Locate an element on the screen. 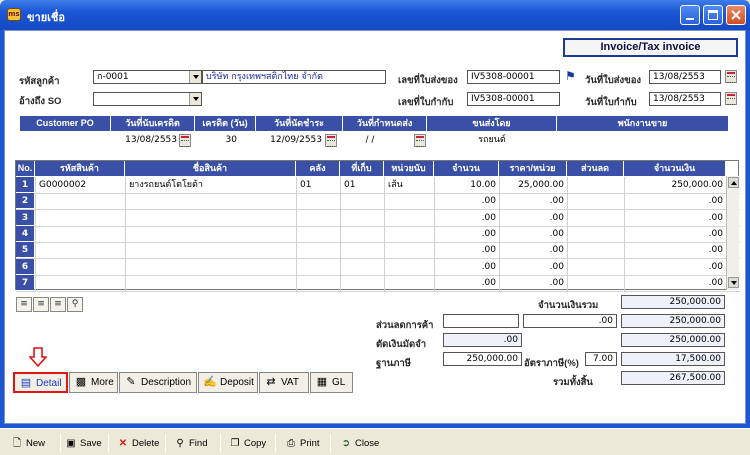 The height and width of the screenshot is (455, 750). table-row: 6.00.00.00 is located at coordinates (378, 267).